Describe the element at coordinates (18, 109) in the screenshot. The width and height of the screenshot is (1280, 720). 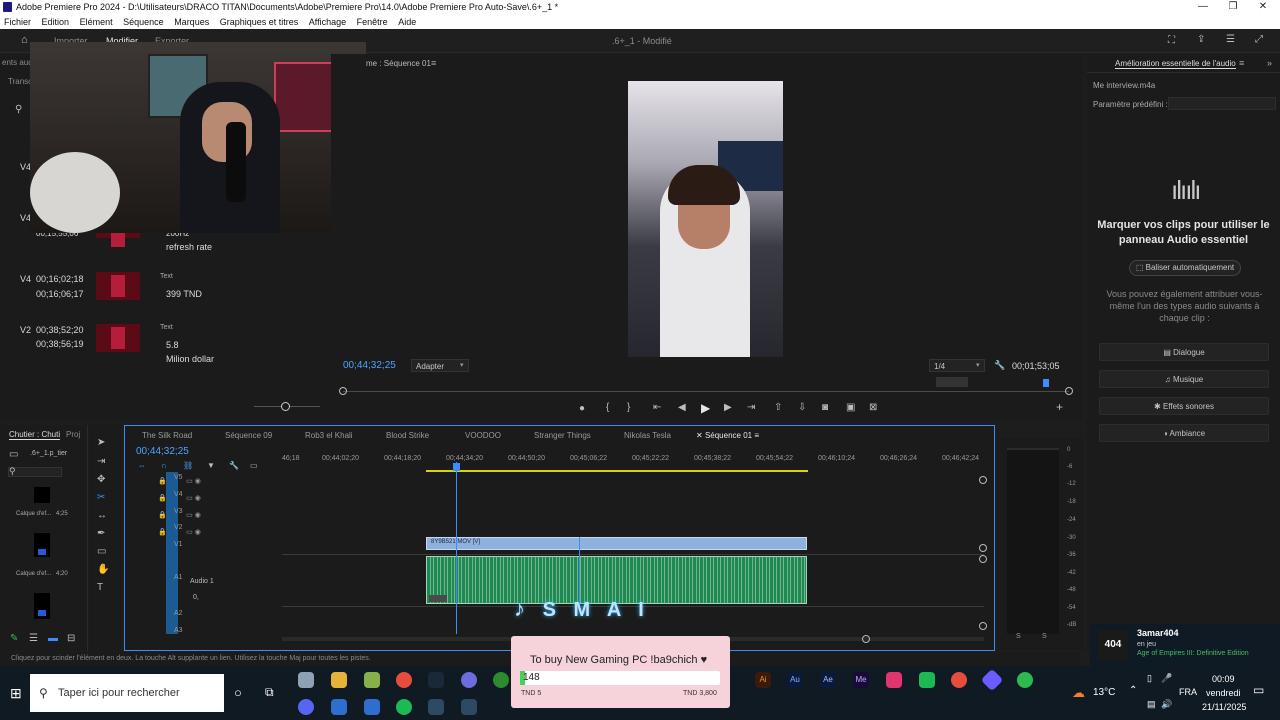
I see `search-icon: ⚲` at that location.